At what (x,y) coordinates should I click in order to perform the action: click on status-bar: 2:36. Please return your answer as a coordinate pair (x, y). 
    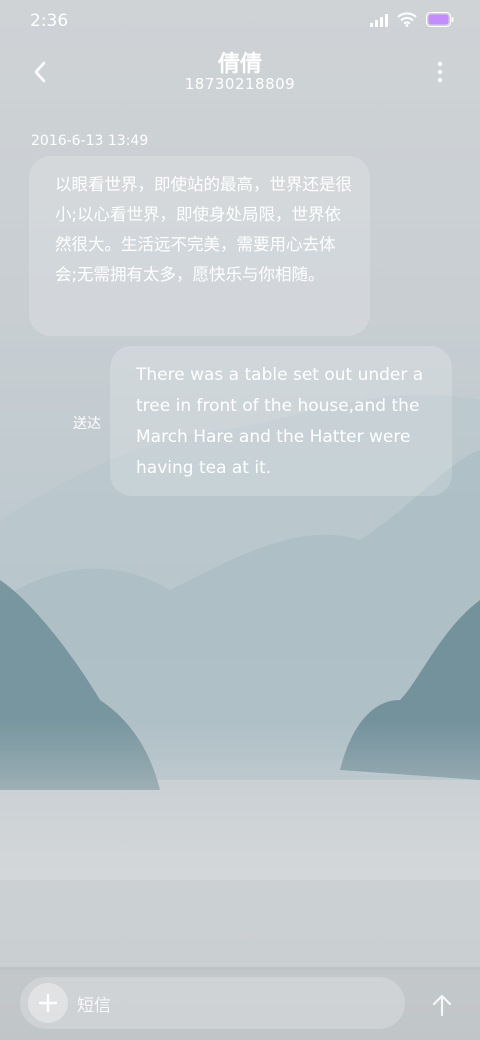
    Looking at the image, I should click on (240, 21).